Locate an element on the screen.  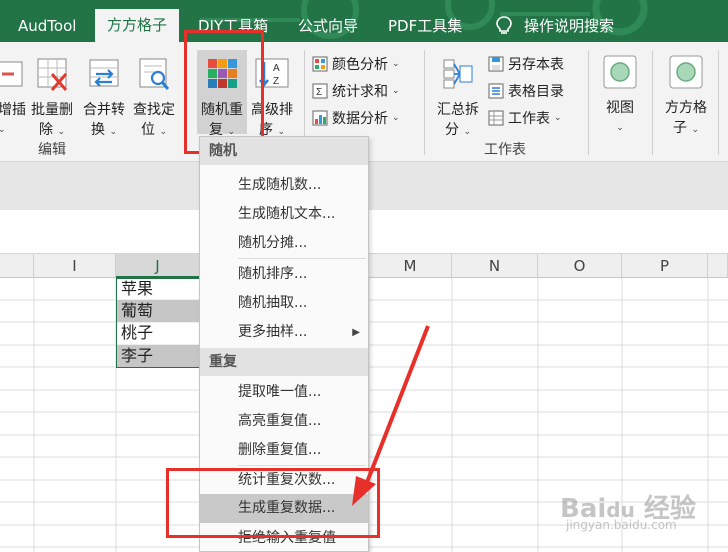
baidu-watermark-url: jingyan.baidu.com is located at coordinates (621, 525).